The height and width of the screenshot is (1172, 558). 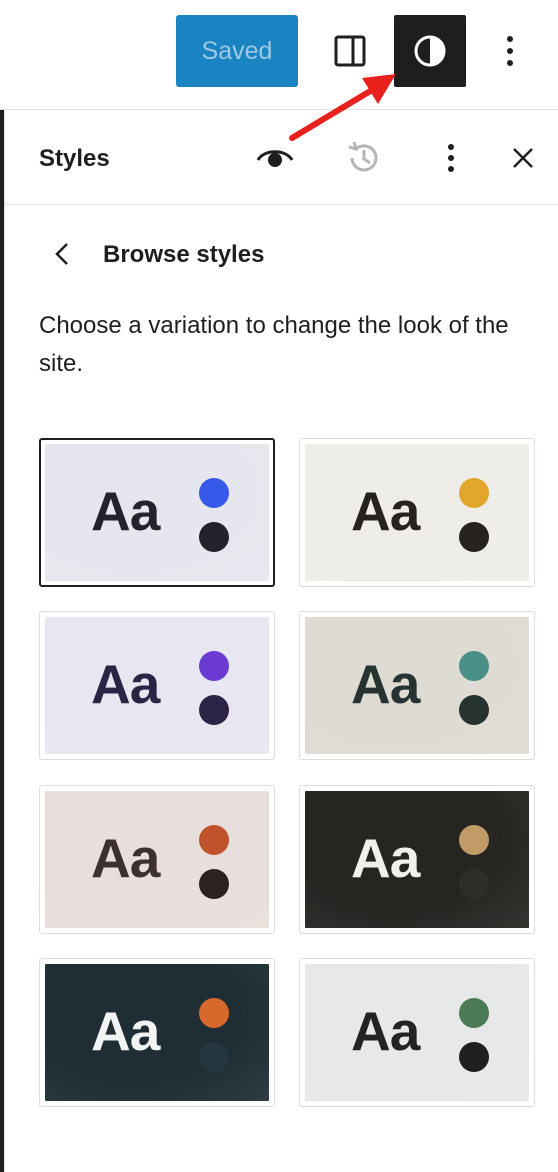 What do you see at coordinates (279, 55) in the screenshot?
I see `editor-top-toolbar: Saved` at bounding box center [279, 55].